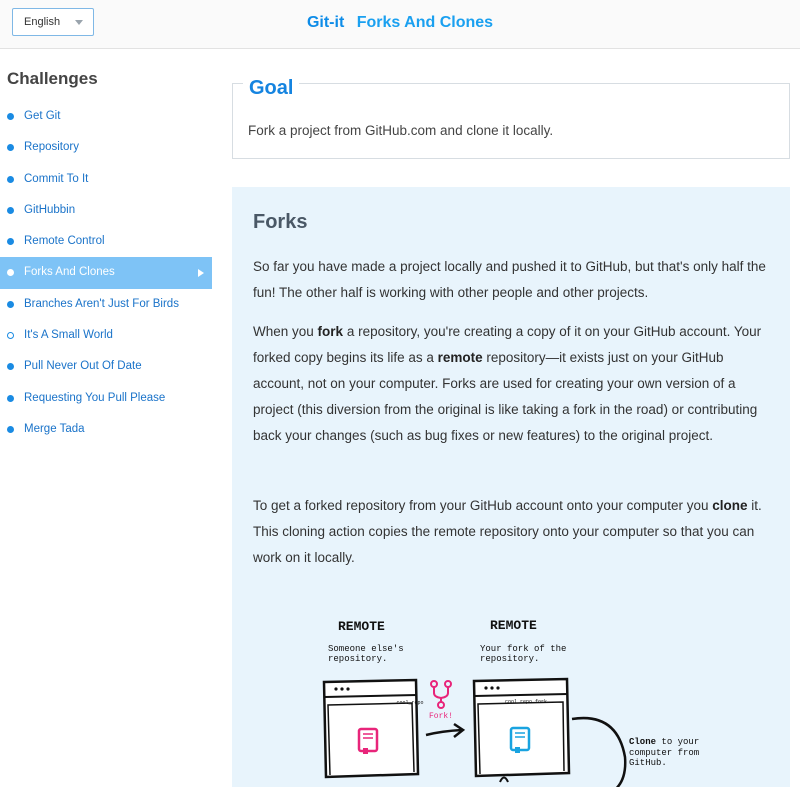 This screenshot has height=787, width=800. What do you see at coordinates (441, 694) in the screenshot?
I see `fork-icon` at bounding box center [441, 694].